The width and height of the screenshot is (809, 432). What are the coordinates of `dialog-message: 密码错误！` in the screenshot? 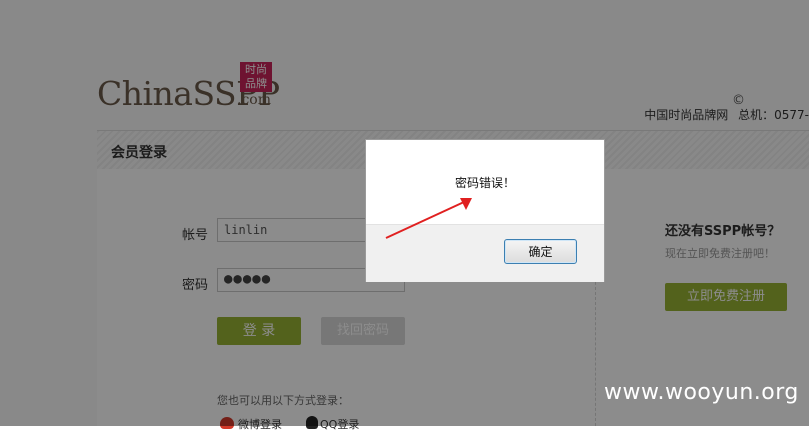 It's located at (484, 183).